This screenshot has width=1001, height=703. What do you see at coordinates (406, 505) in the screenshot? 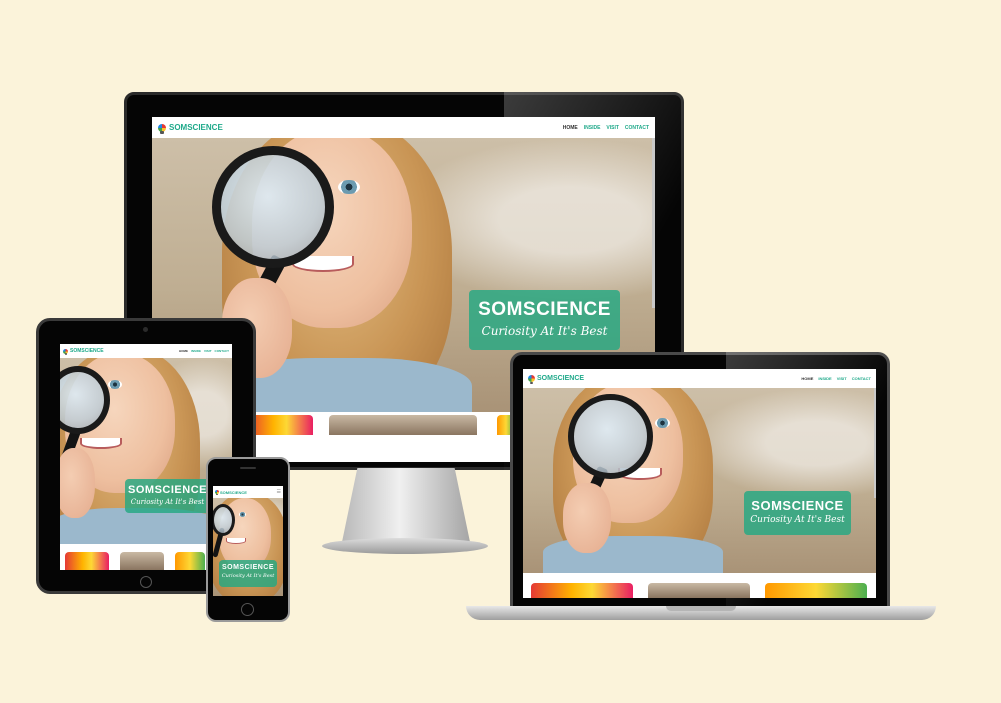
I see `monitor-stand` at bounding box center [406, 505].